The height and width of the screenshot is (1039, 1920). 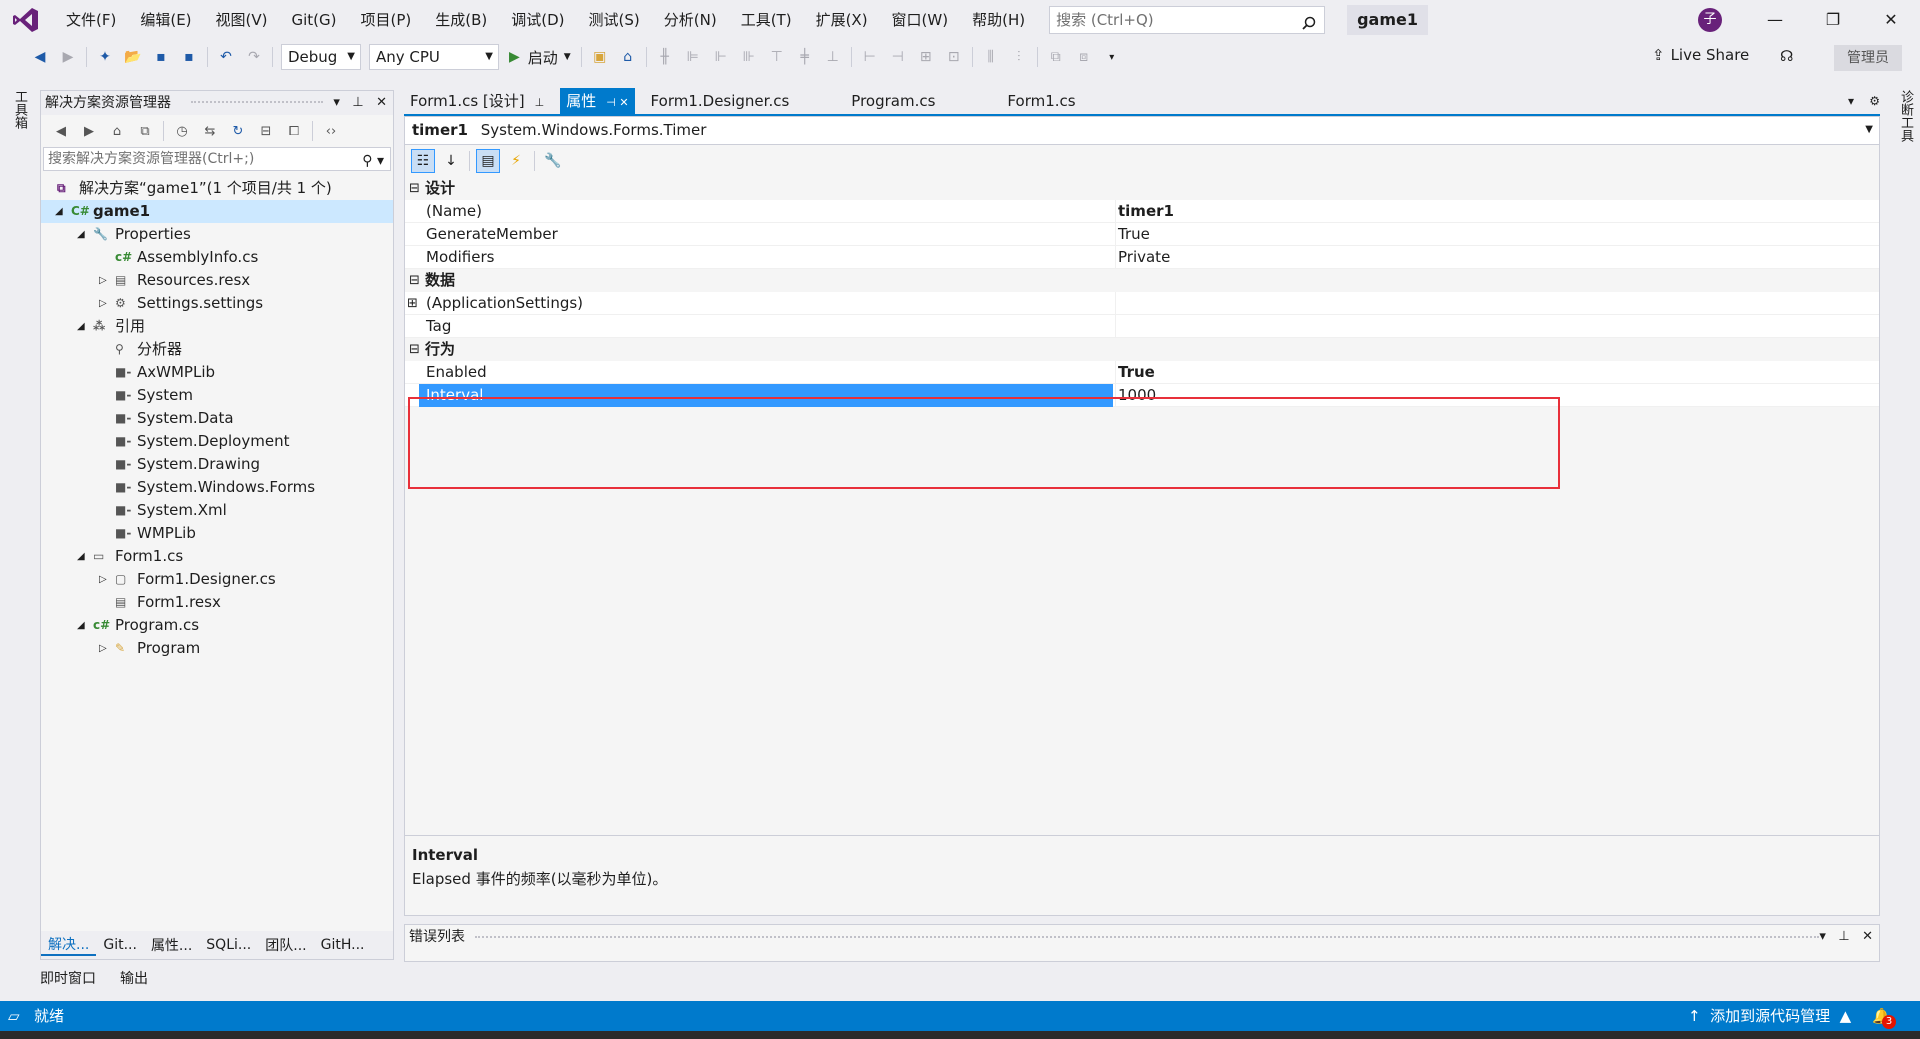 I want to click on document-tab: Form1.cs [设计] ⊥, so click(x=477, y=101).